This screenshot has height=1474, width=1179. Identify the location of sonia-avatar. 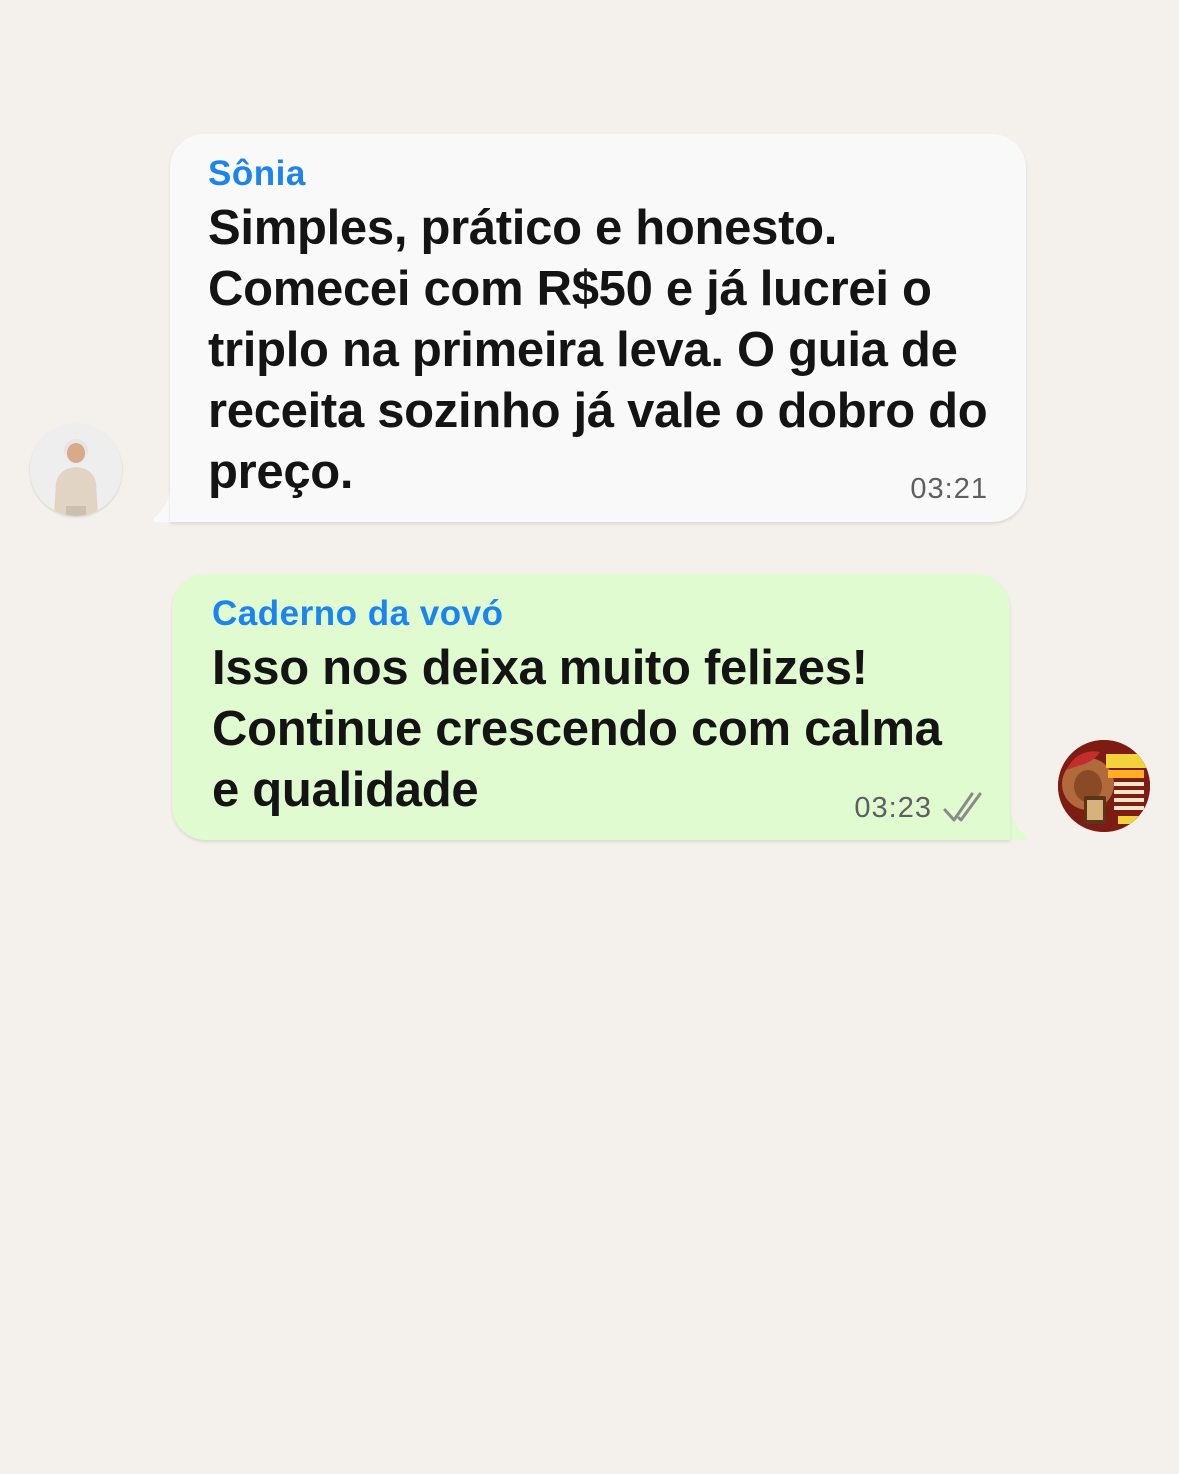
(76, 470).